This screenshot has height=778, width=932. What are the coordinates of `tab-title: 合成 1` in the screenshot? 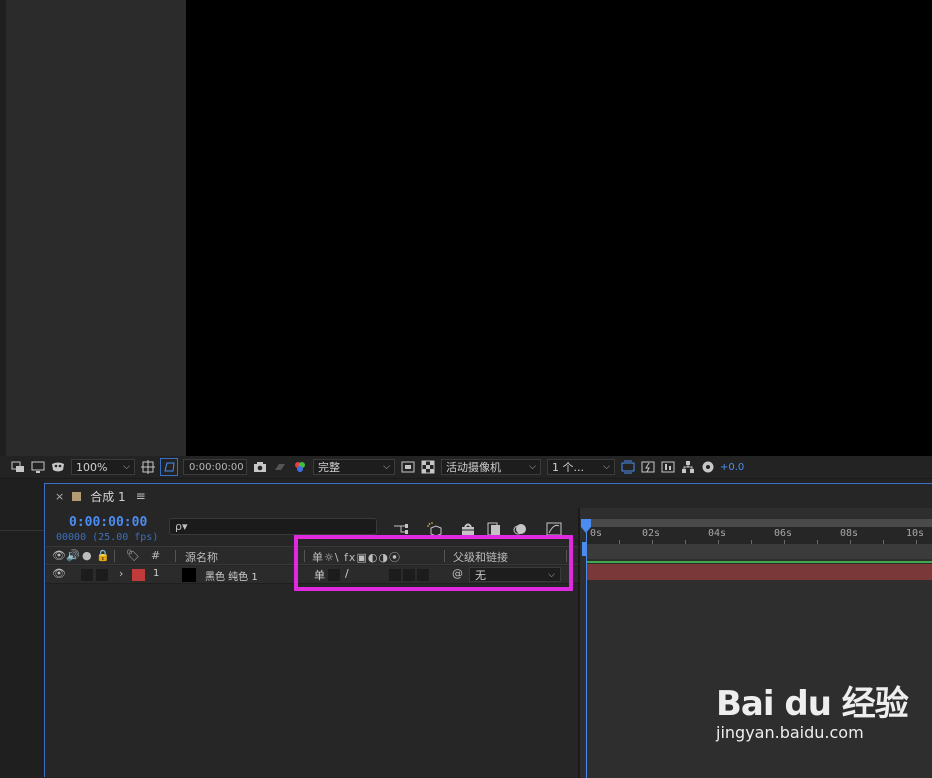 It's located at (107, 496).